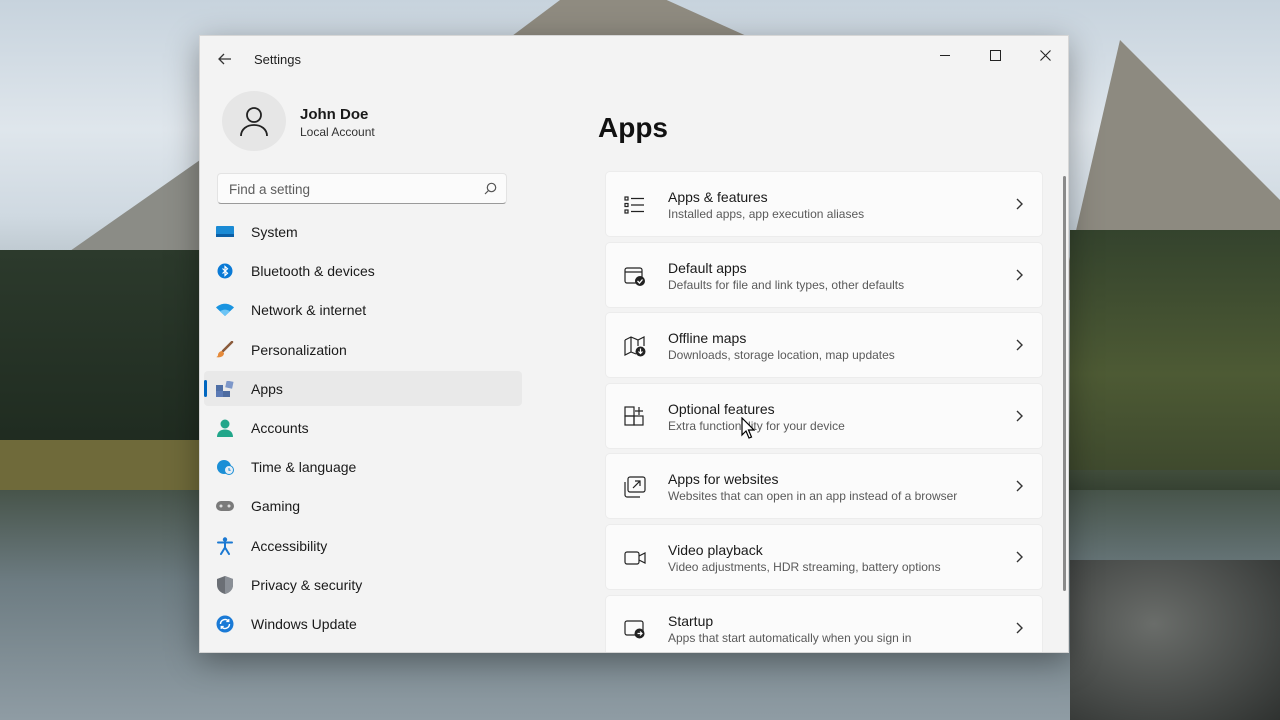 The height and width of the screenshot is (720, 1280). I want to click on maximize-button, so click(995, 55).